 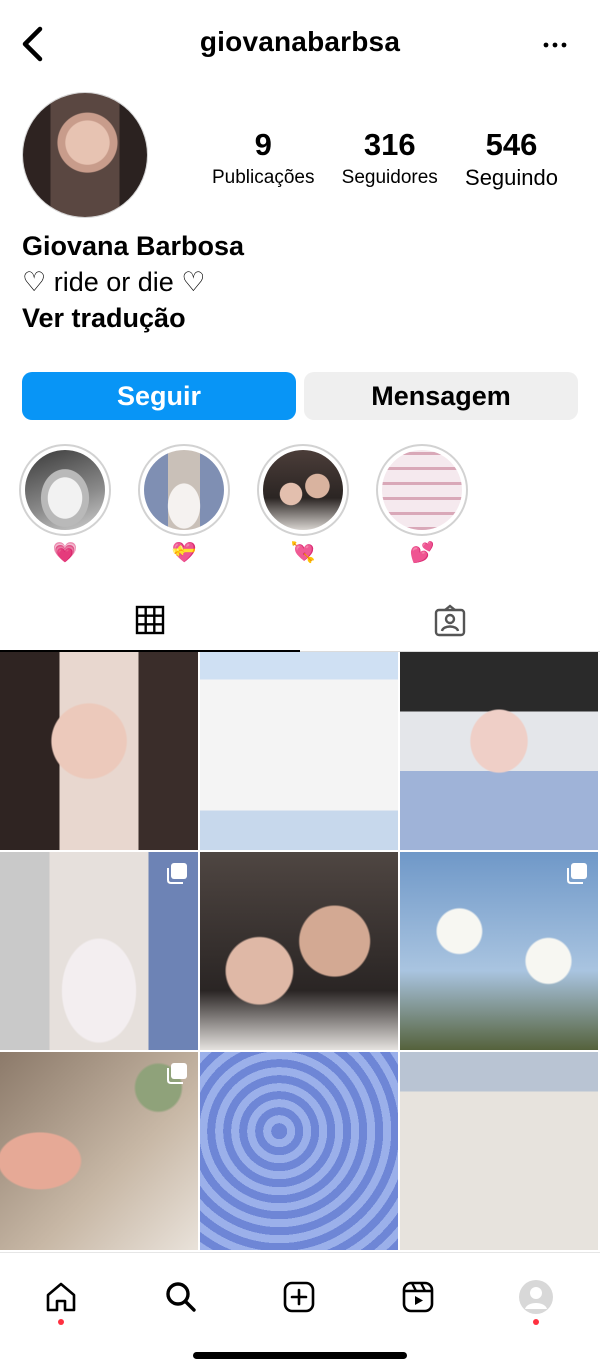 I want to click on highlight-item: 💝, so click(x=184, y=505).